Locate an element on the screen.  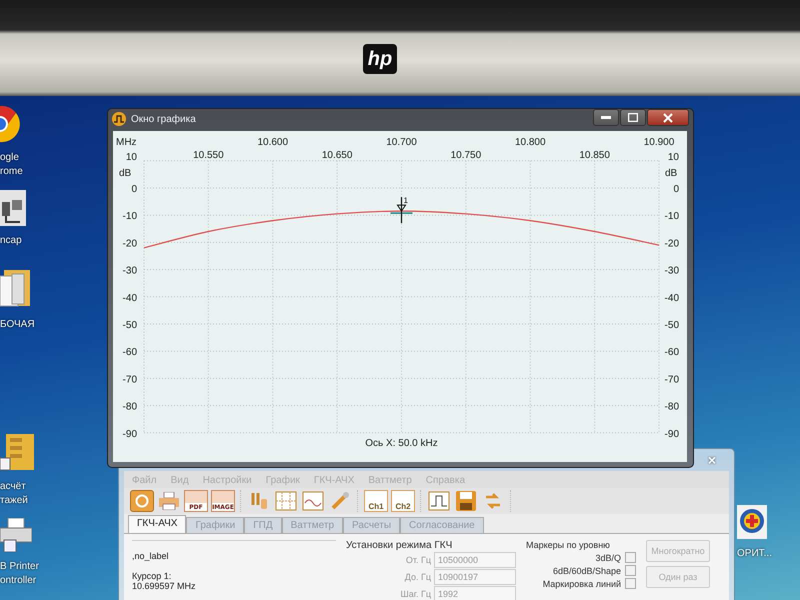
close-button is located at coordinates (668, 117).